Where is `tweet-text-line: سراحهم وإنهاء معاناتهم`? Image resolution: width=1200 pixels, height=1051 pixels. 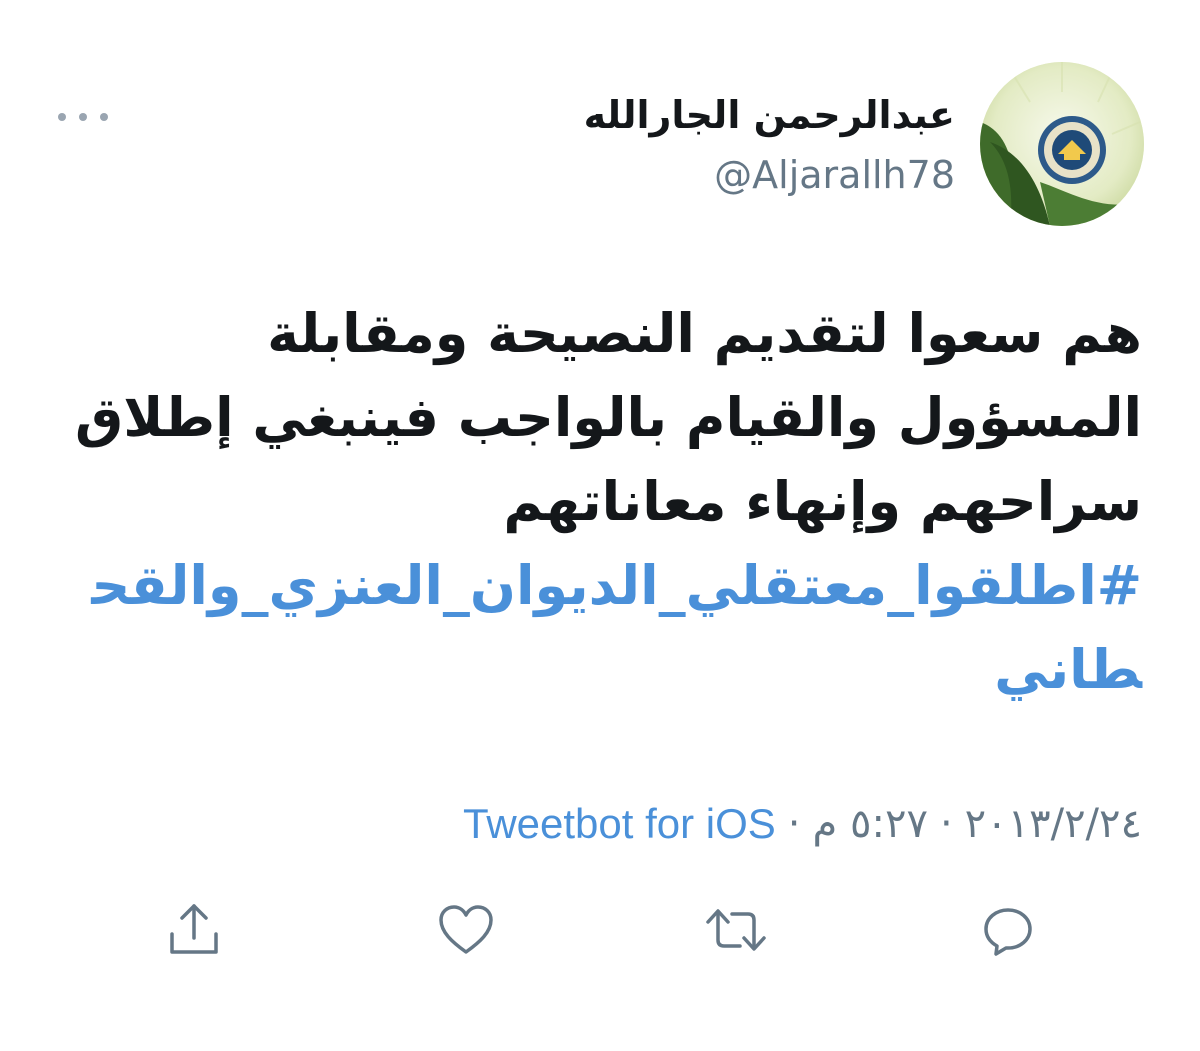
tweet-text-line: سراحهم وإنهاء معاناتهم is located at coordinates (822, 501).